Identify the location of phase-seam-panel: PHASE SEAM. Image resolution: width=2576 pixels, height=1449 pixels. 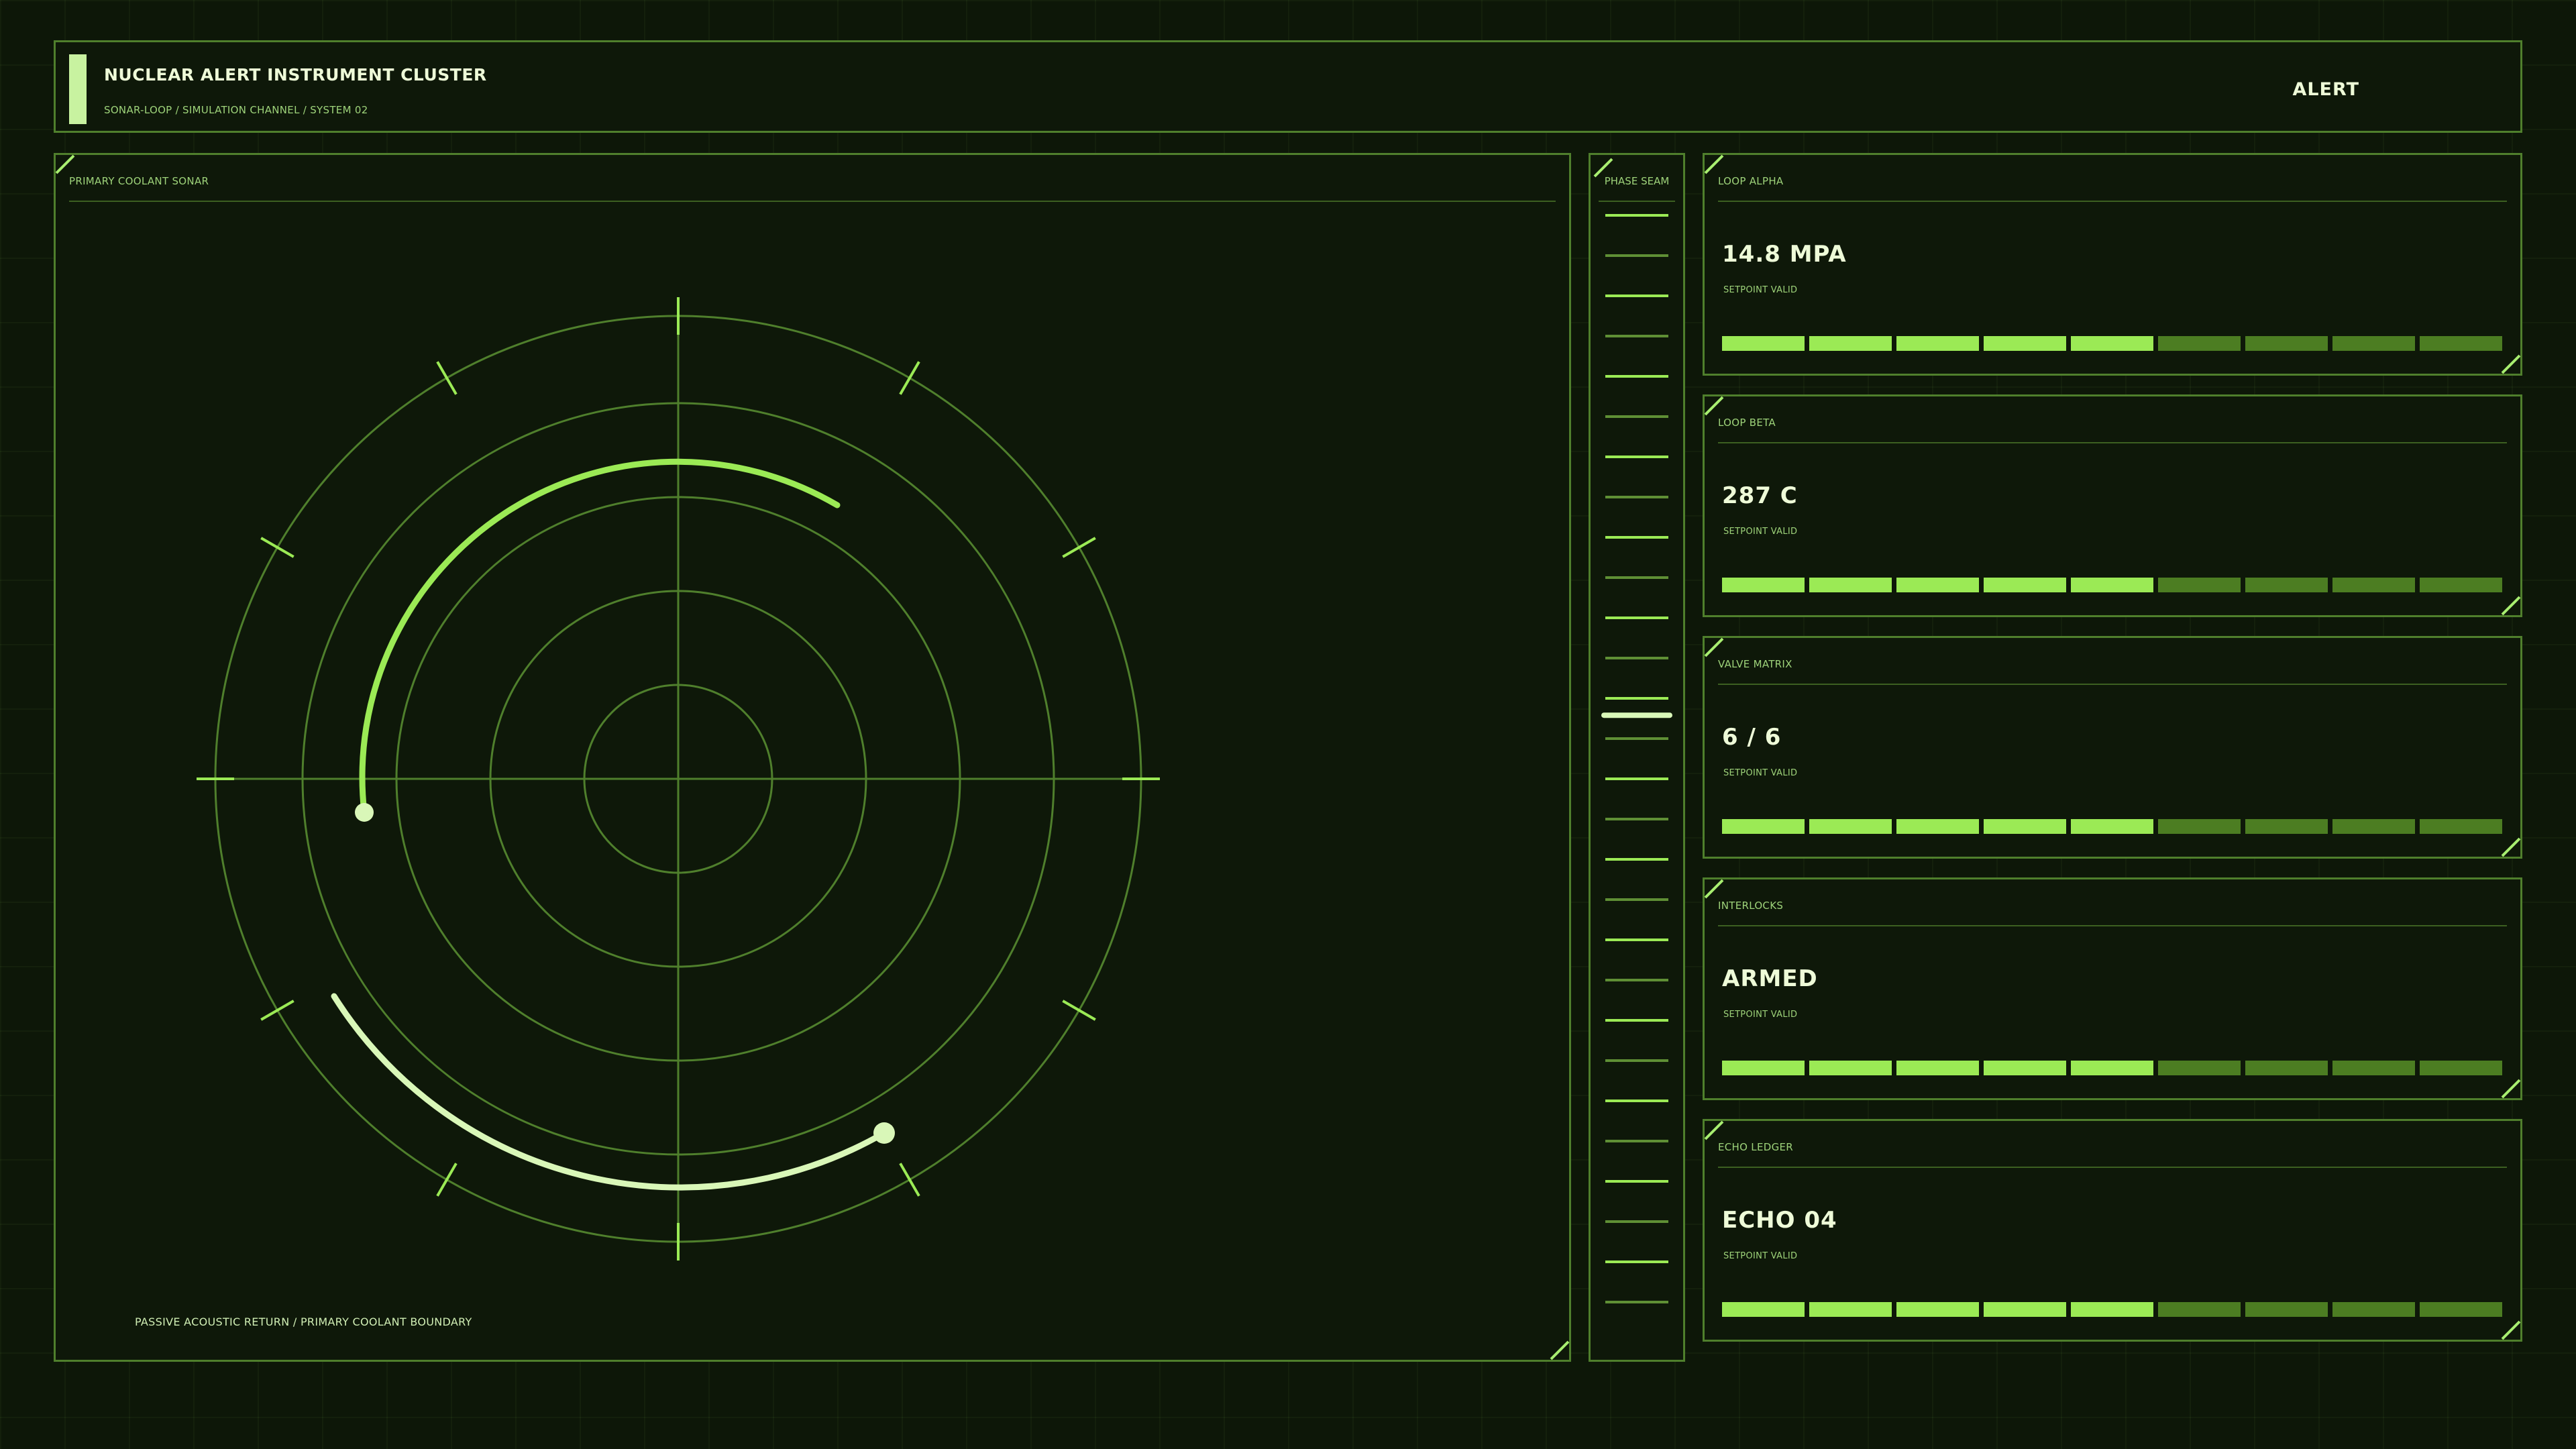
(1637, 757).